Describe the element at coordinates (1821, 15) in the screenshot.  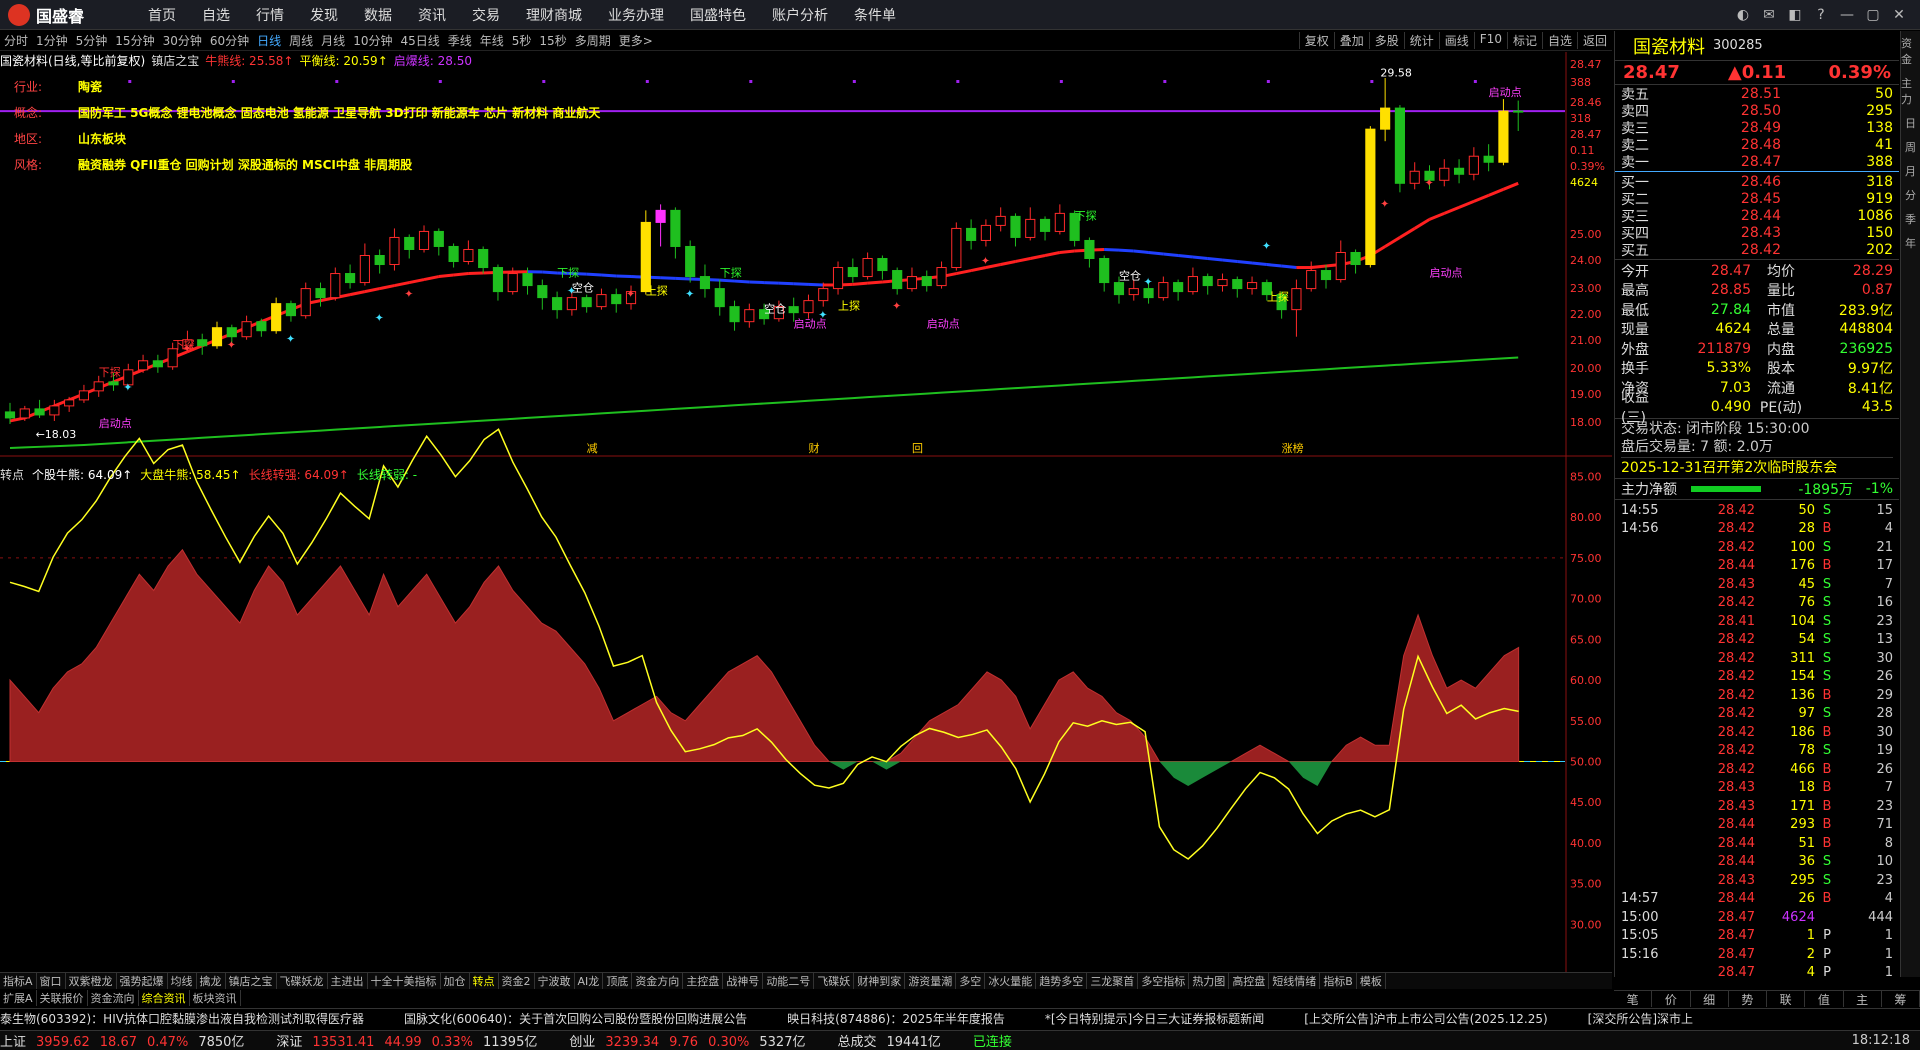
I see `help-icon: ?` at that location.